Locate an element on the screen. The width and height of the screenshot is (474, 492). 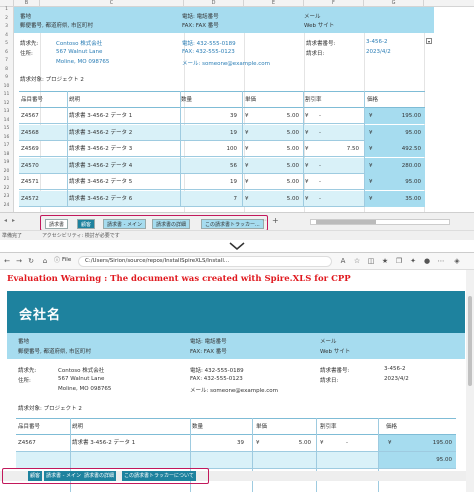
back-icon: ← is located at coordinates (7, 261).